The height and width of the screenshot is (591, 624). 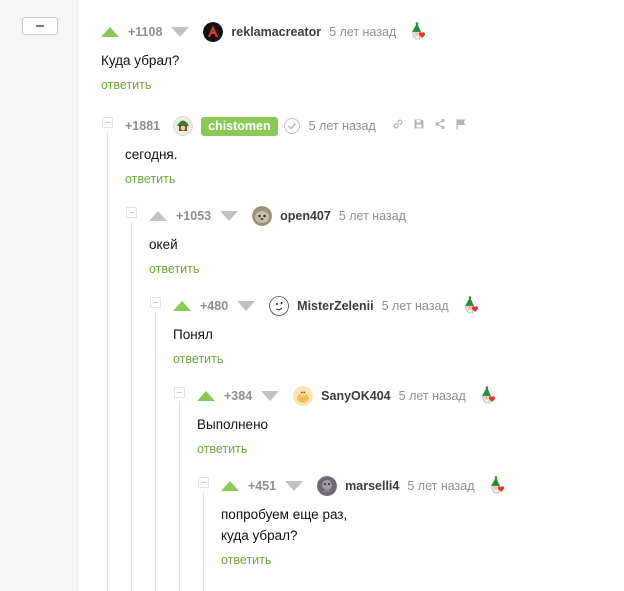 I want to click on username: chistomen, so click(x=239, y=126).